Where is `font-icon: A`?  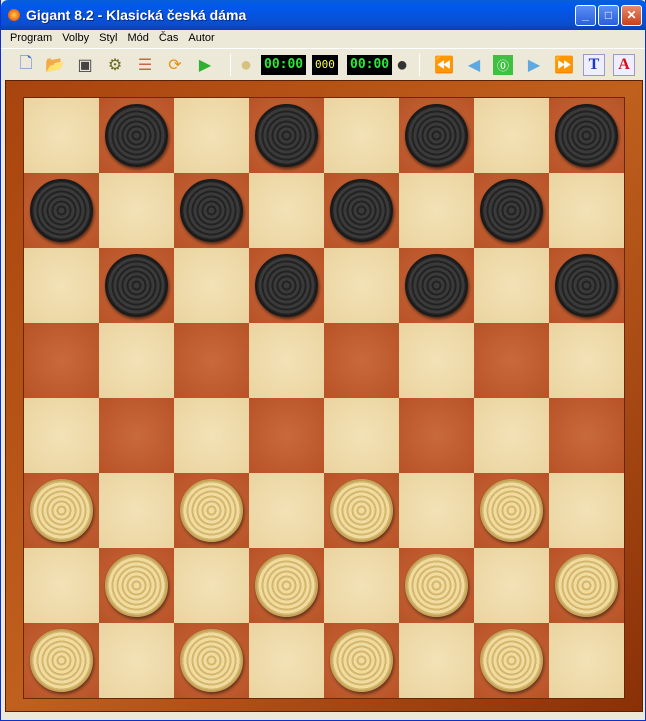 font-icon: A is located at coordinates (624, 65).